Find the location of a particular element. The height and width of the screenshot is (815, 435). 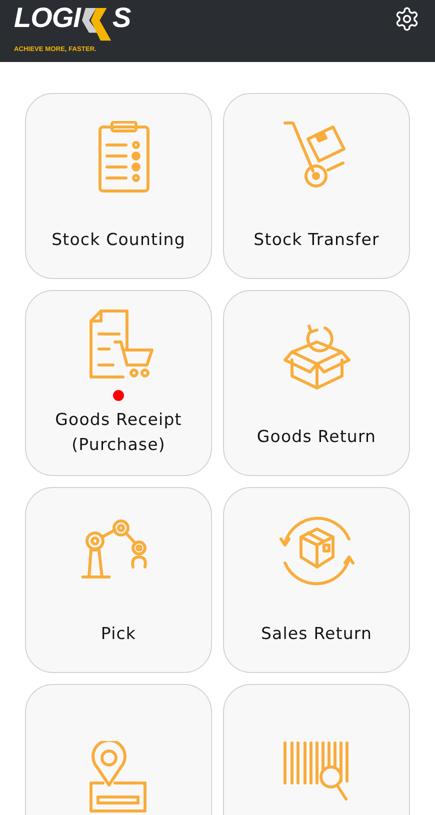

menu-tile: Stock Counting is located at coordinates (118, 186).